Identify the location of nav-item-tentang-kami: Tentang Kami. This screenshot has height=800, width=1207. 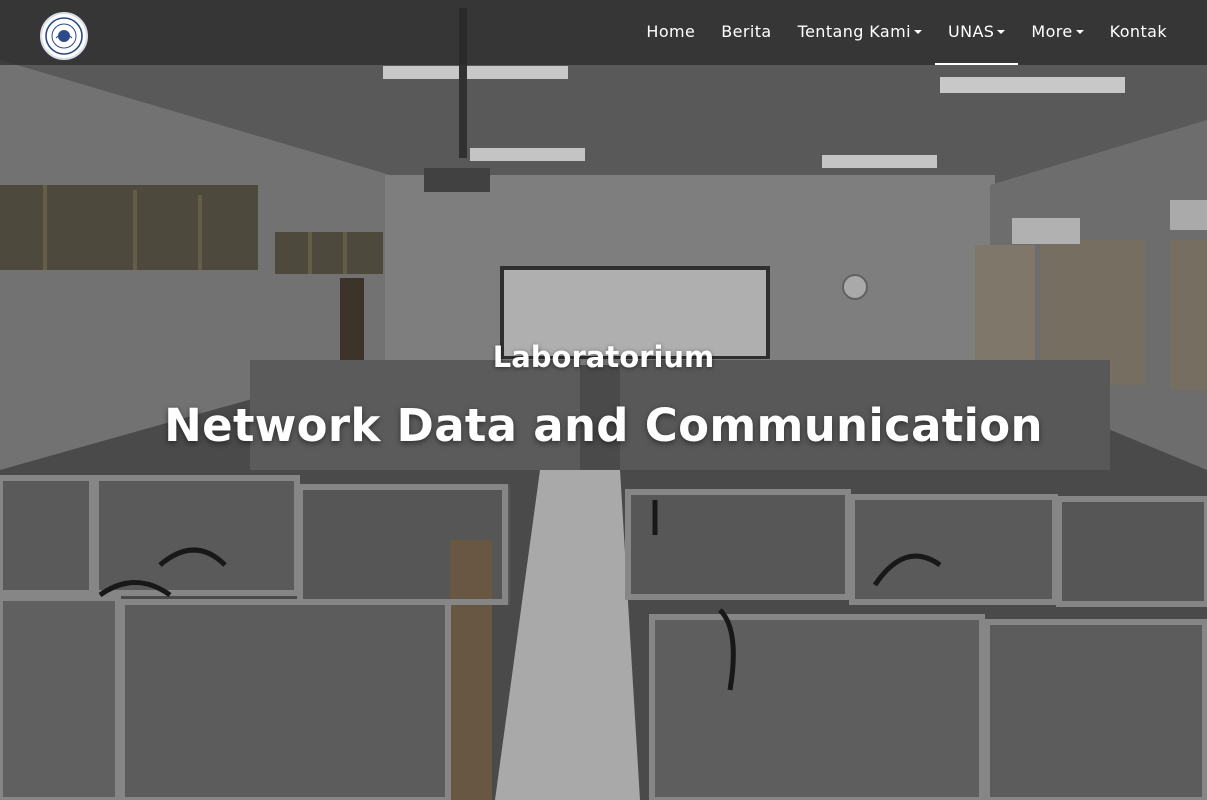
(860, 32).